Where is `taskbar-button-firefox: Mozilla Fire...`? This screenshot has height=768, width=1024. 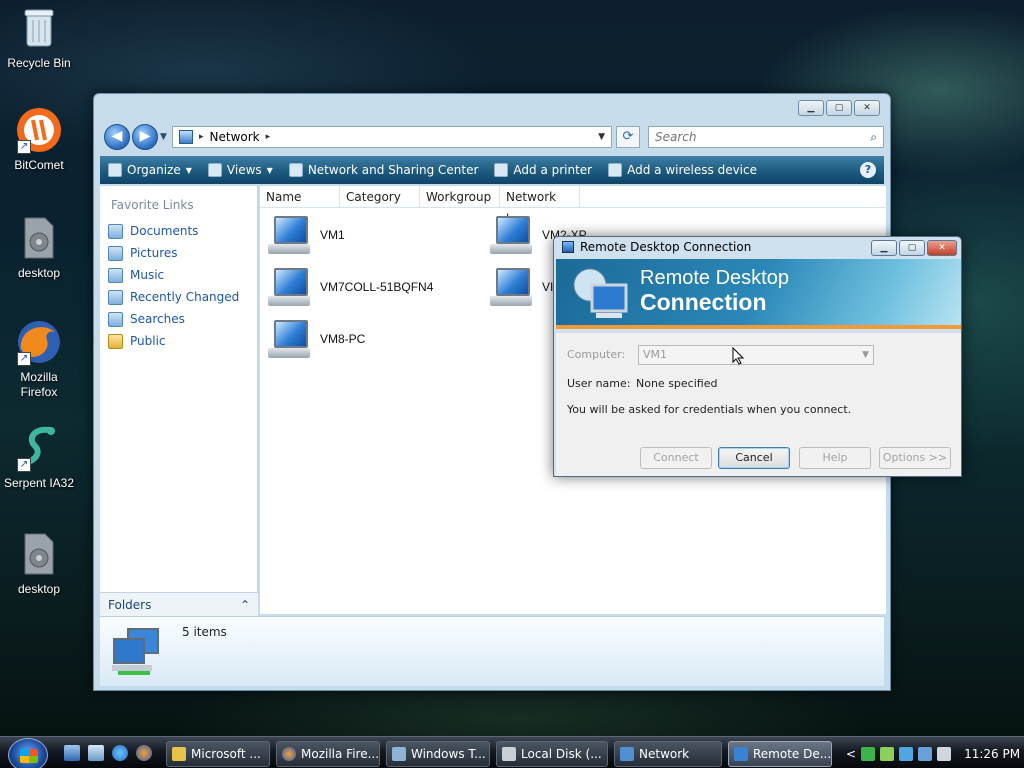 taskbar-button-firefox: Mozilla Fire... is located at coordinates (328, 754).